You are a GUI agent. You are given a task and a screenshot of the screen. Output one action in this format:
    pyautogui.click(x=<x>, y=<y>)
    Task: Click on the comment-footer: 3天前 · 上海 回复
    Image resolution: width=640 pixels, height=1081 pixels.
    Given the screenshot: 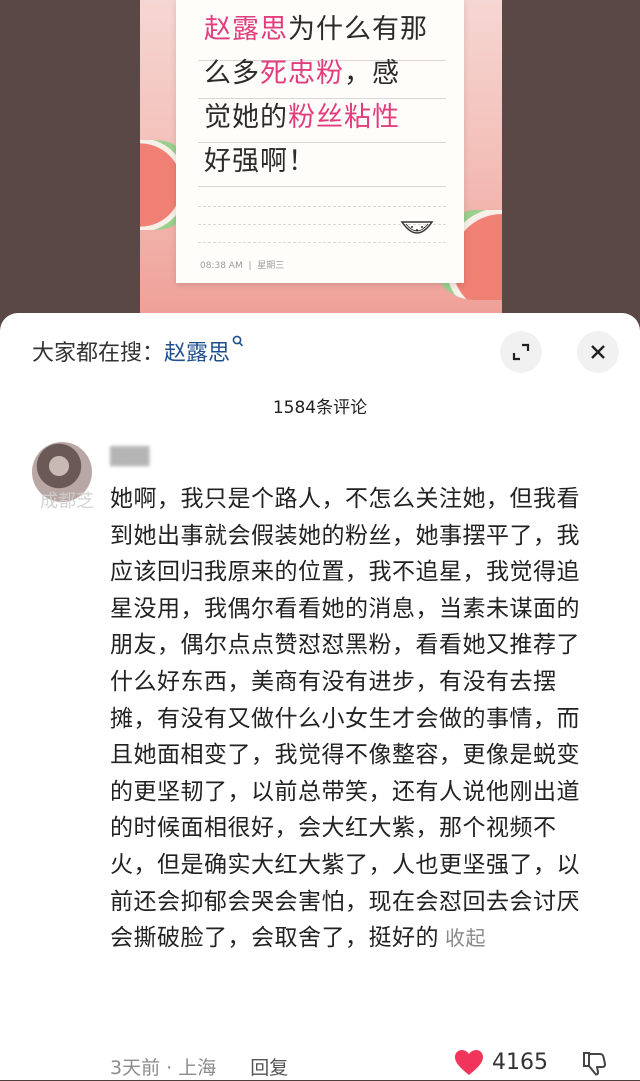 What is the action you would take?
    pyautogui.click(x=199, y=1068)
    